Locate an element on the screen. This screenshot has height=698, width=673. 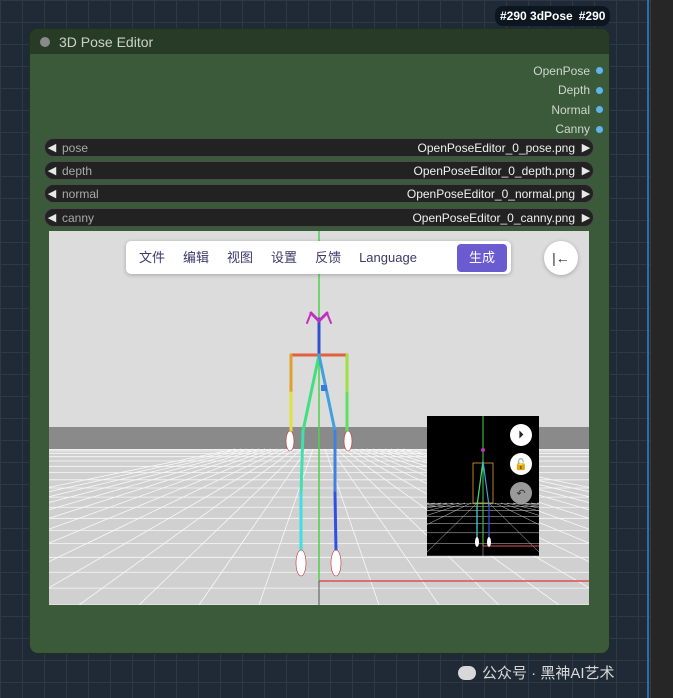
output-depth: Depth is located at coordinates (568, 91).